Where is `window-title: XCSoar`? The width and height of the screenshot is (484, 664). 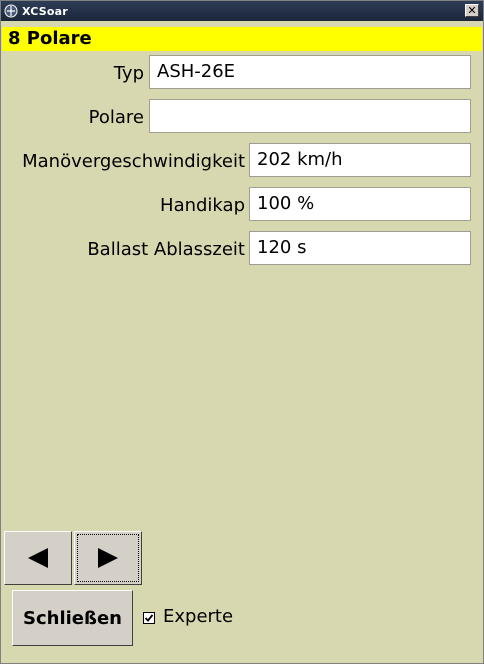
window-title: XCSoar is located at coordinates (45, 11).